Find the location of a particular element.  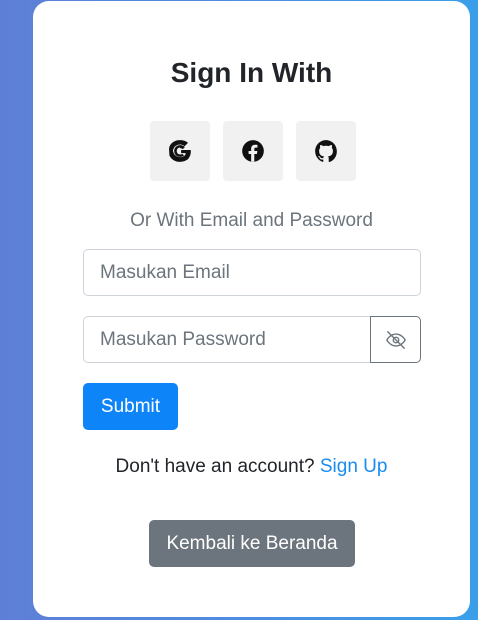

github-icon is located at coordinates (326, 151).